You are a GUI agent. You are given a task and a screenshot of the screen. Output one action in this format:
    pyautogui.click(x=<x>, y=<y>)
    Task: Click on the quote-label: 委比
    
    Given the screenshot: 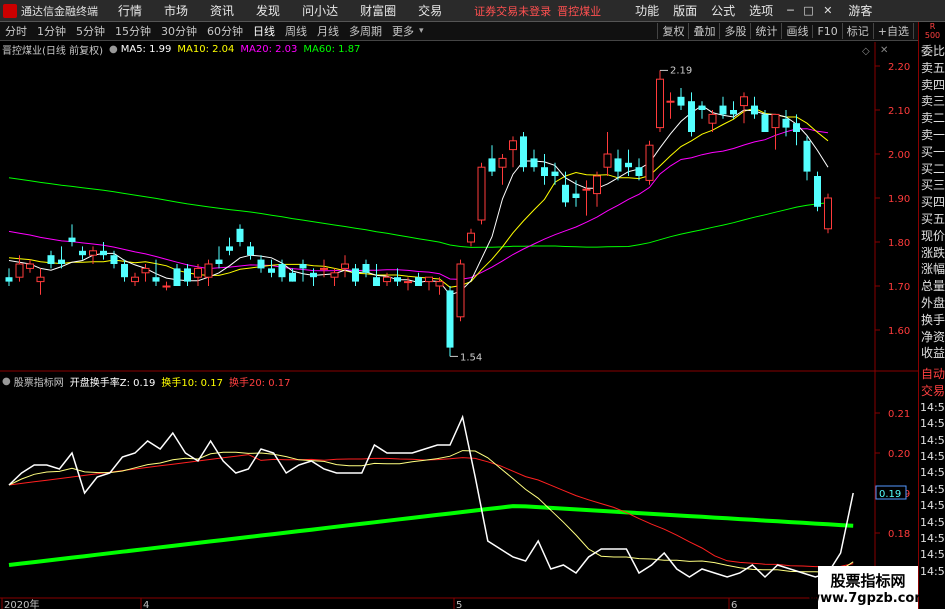 What is the action you would take?
    pyautogui.click(x=933, y=51)
    